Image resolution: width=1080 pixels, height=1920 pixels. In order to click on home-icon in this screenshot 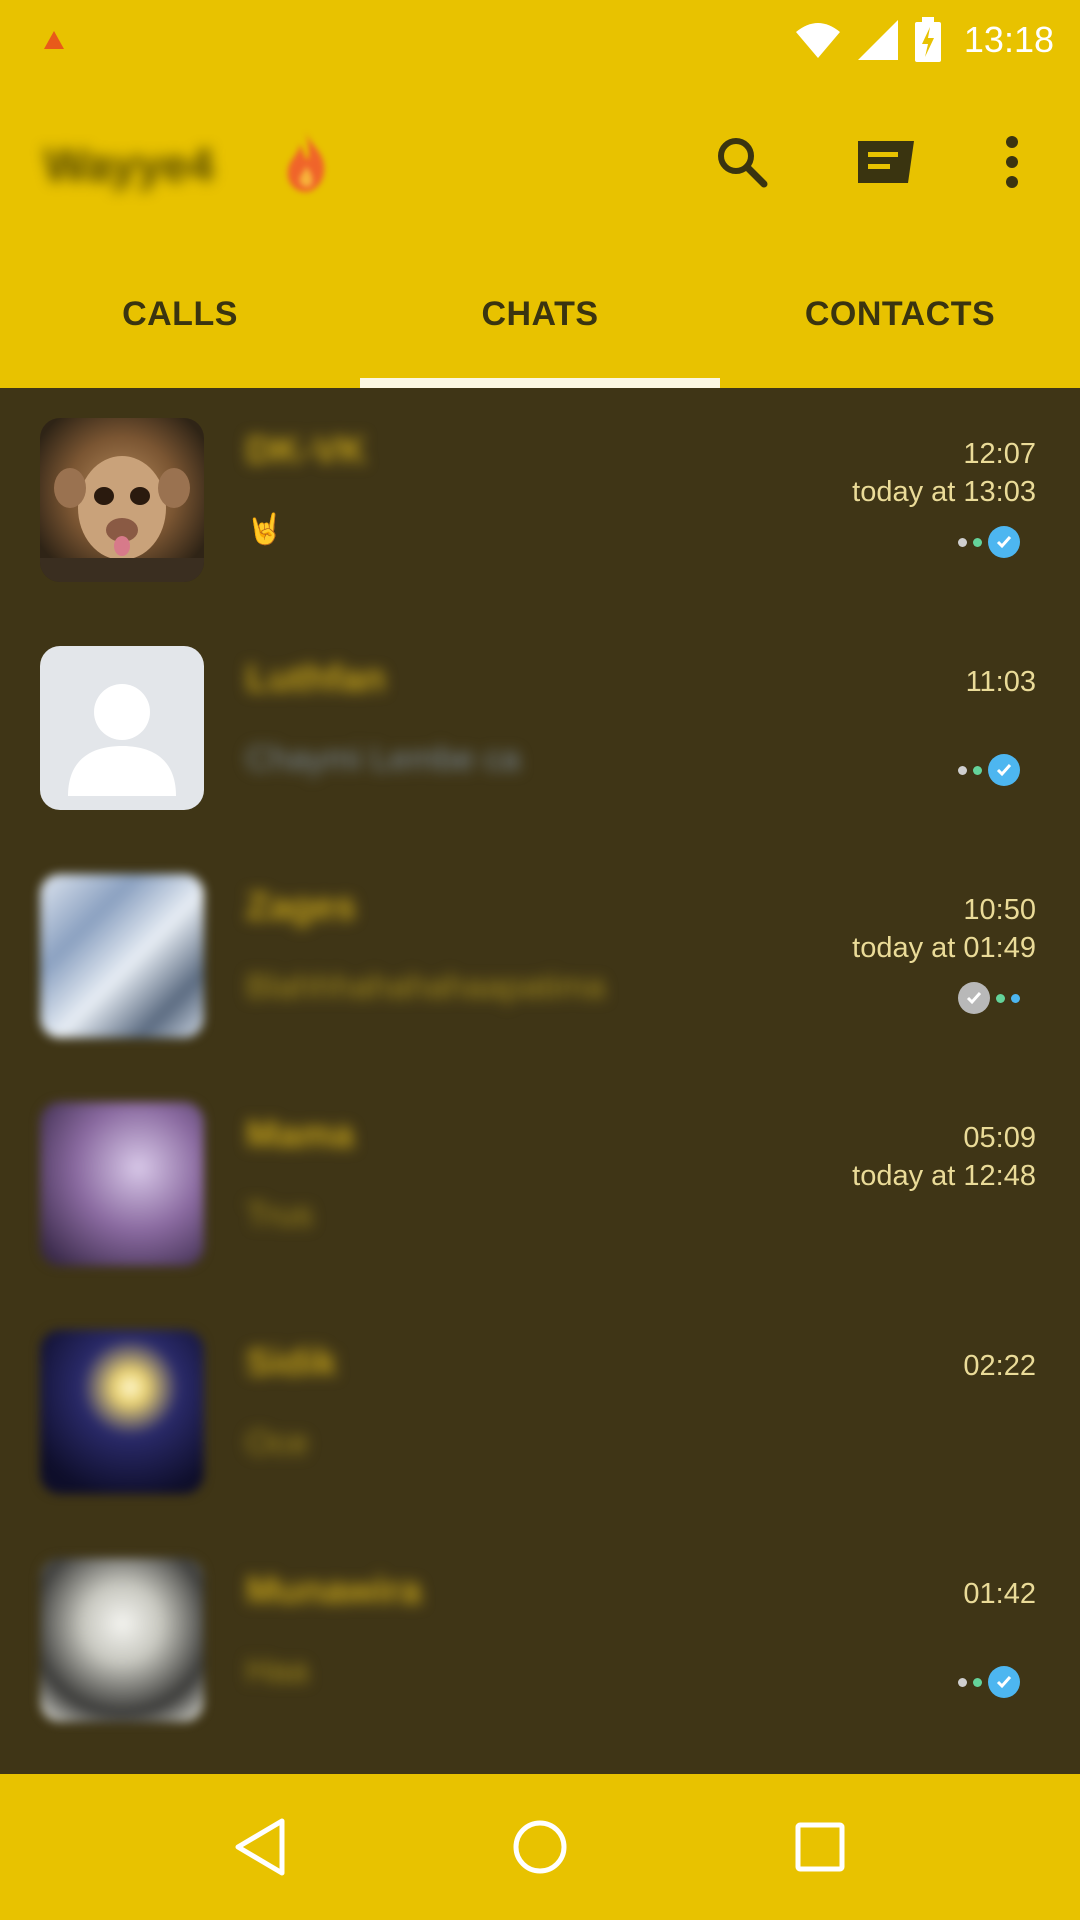, I will do `click(540, 1847)`.